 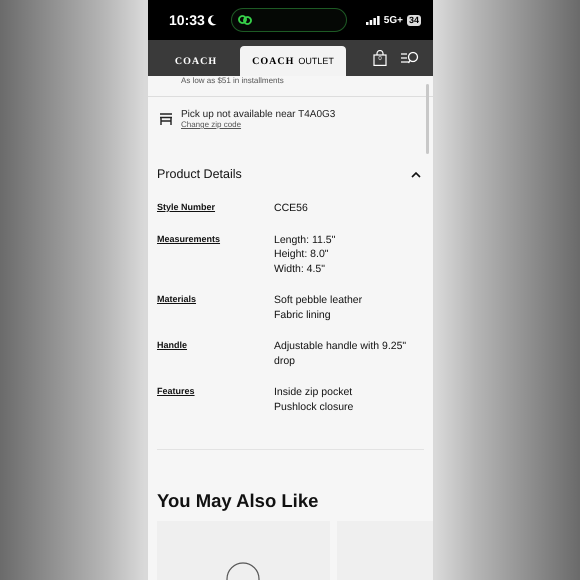 I want to click on section-title: You May Also Like, so click(x=238, y=500).